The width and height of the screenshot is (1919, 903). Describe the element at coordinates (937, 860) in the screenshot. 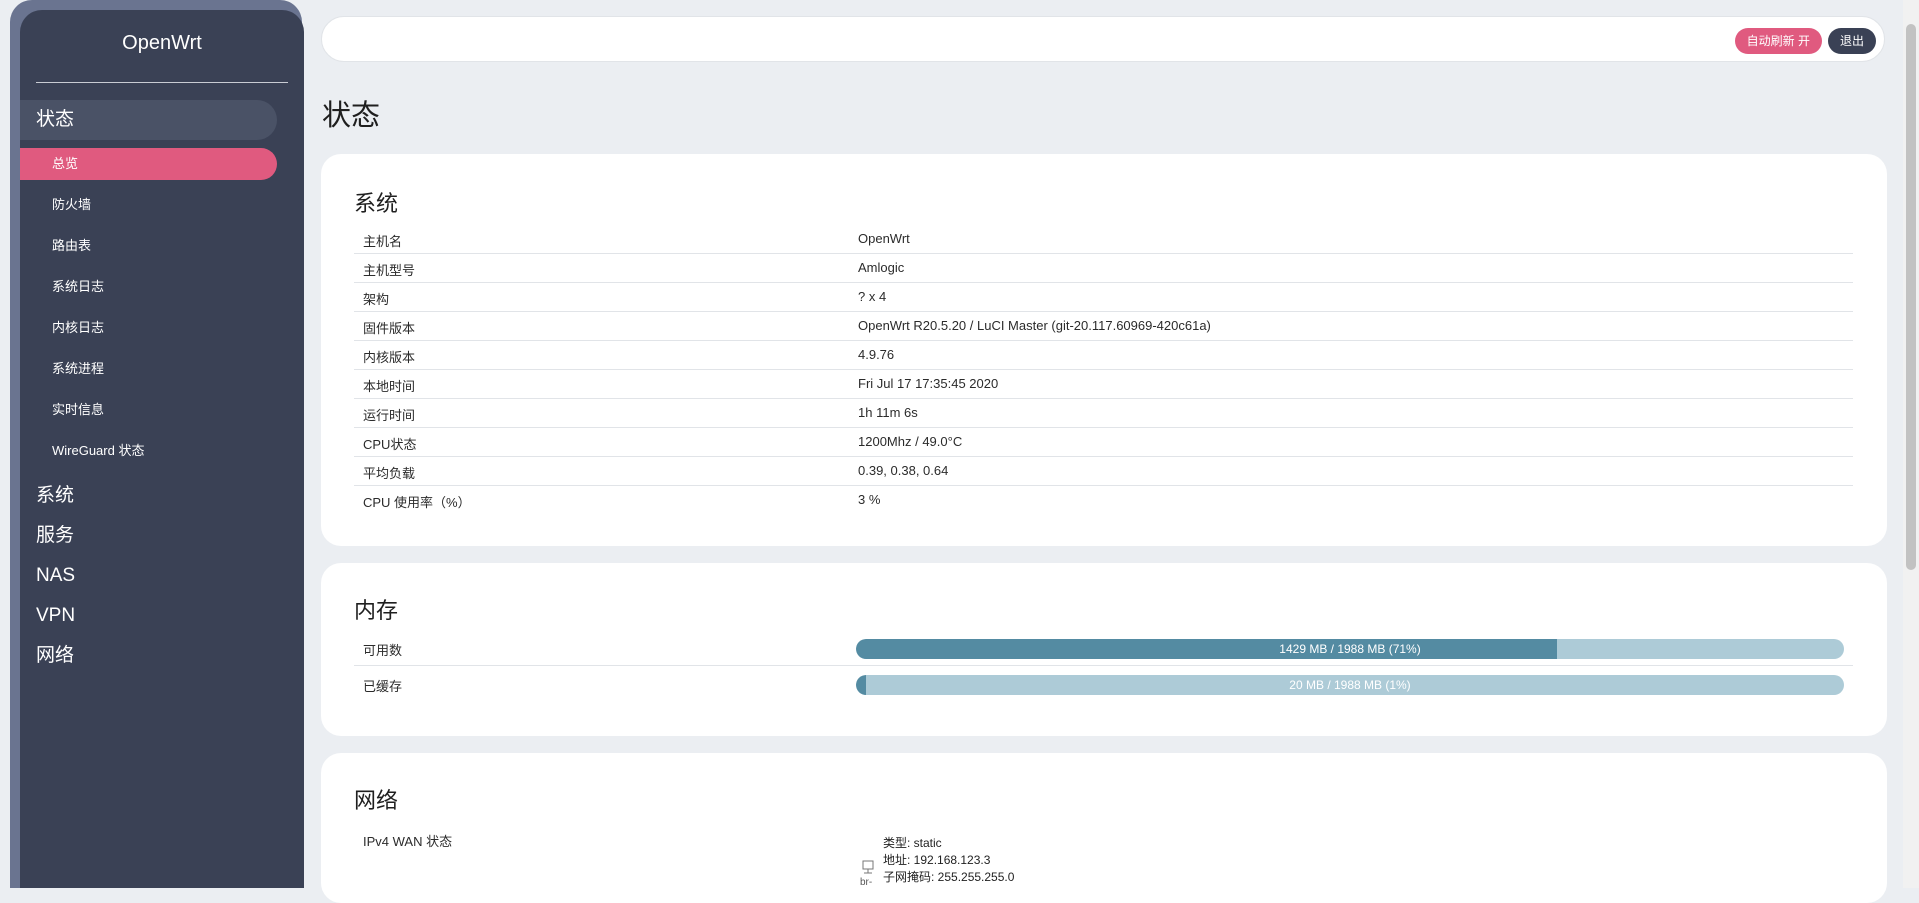

I see `wan-address: 地址: 192.168.123.3` at that location.